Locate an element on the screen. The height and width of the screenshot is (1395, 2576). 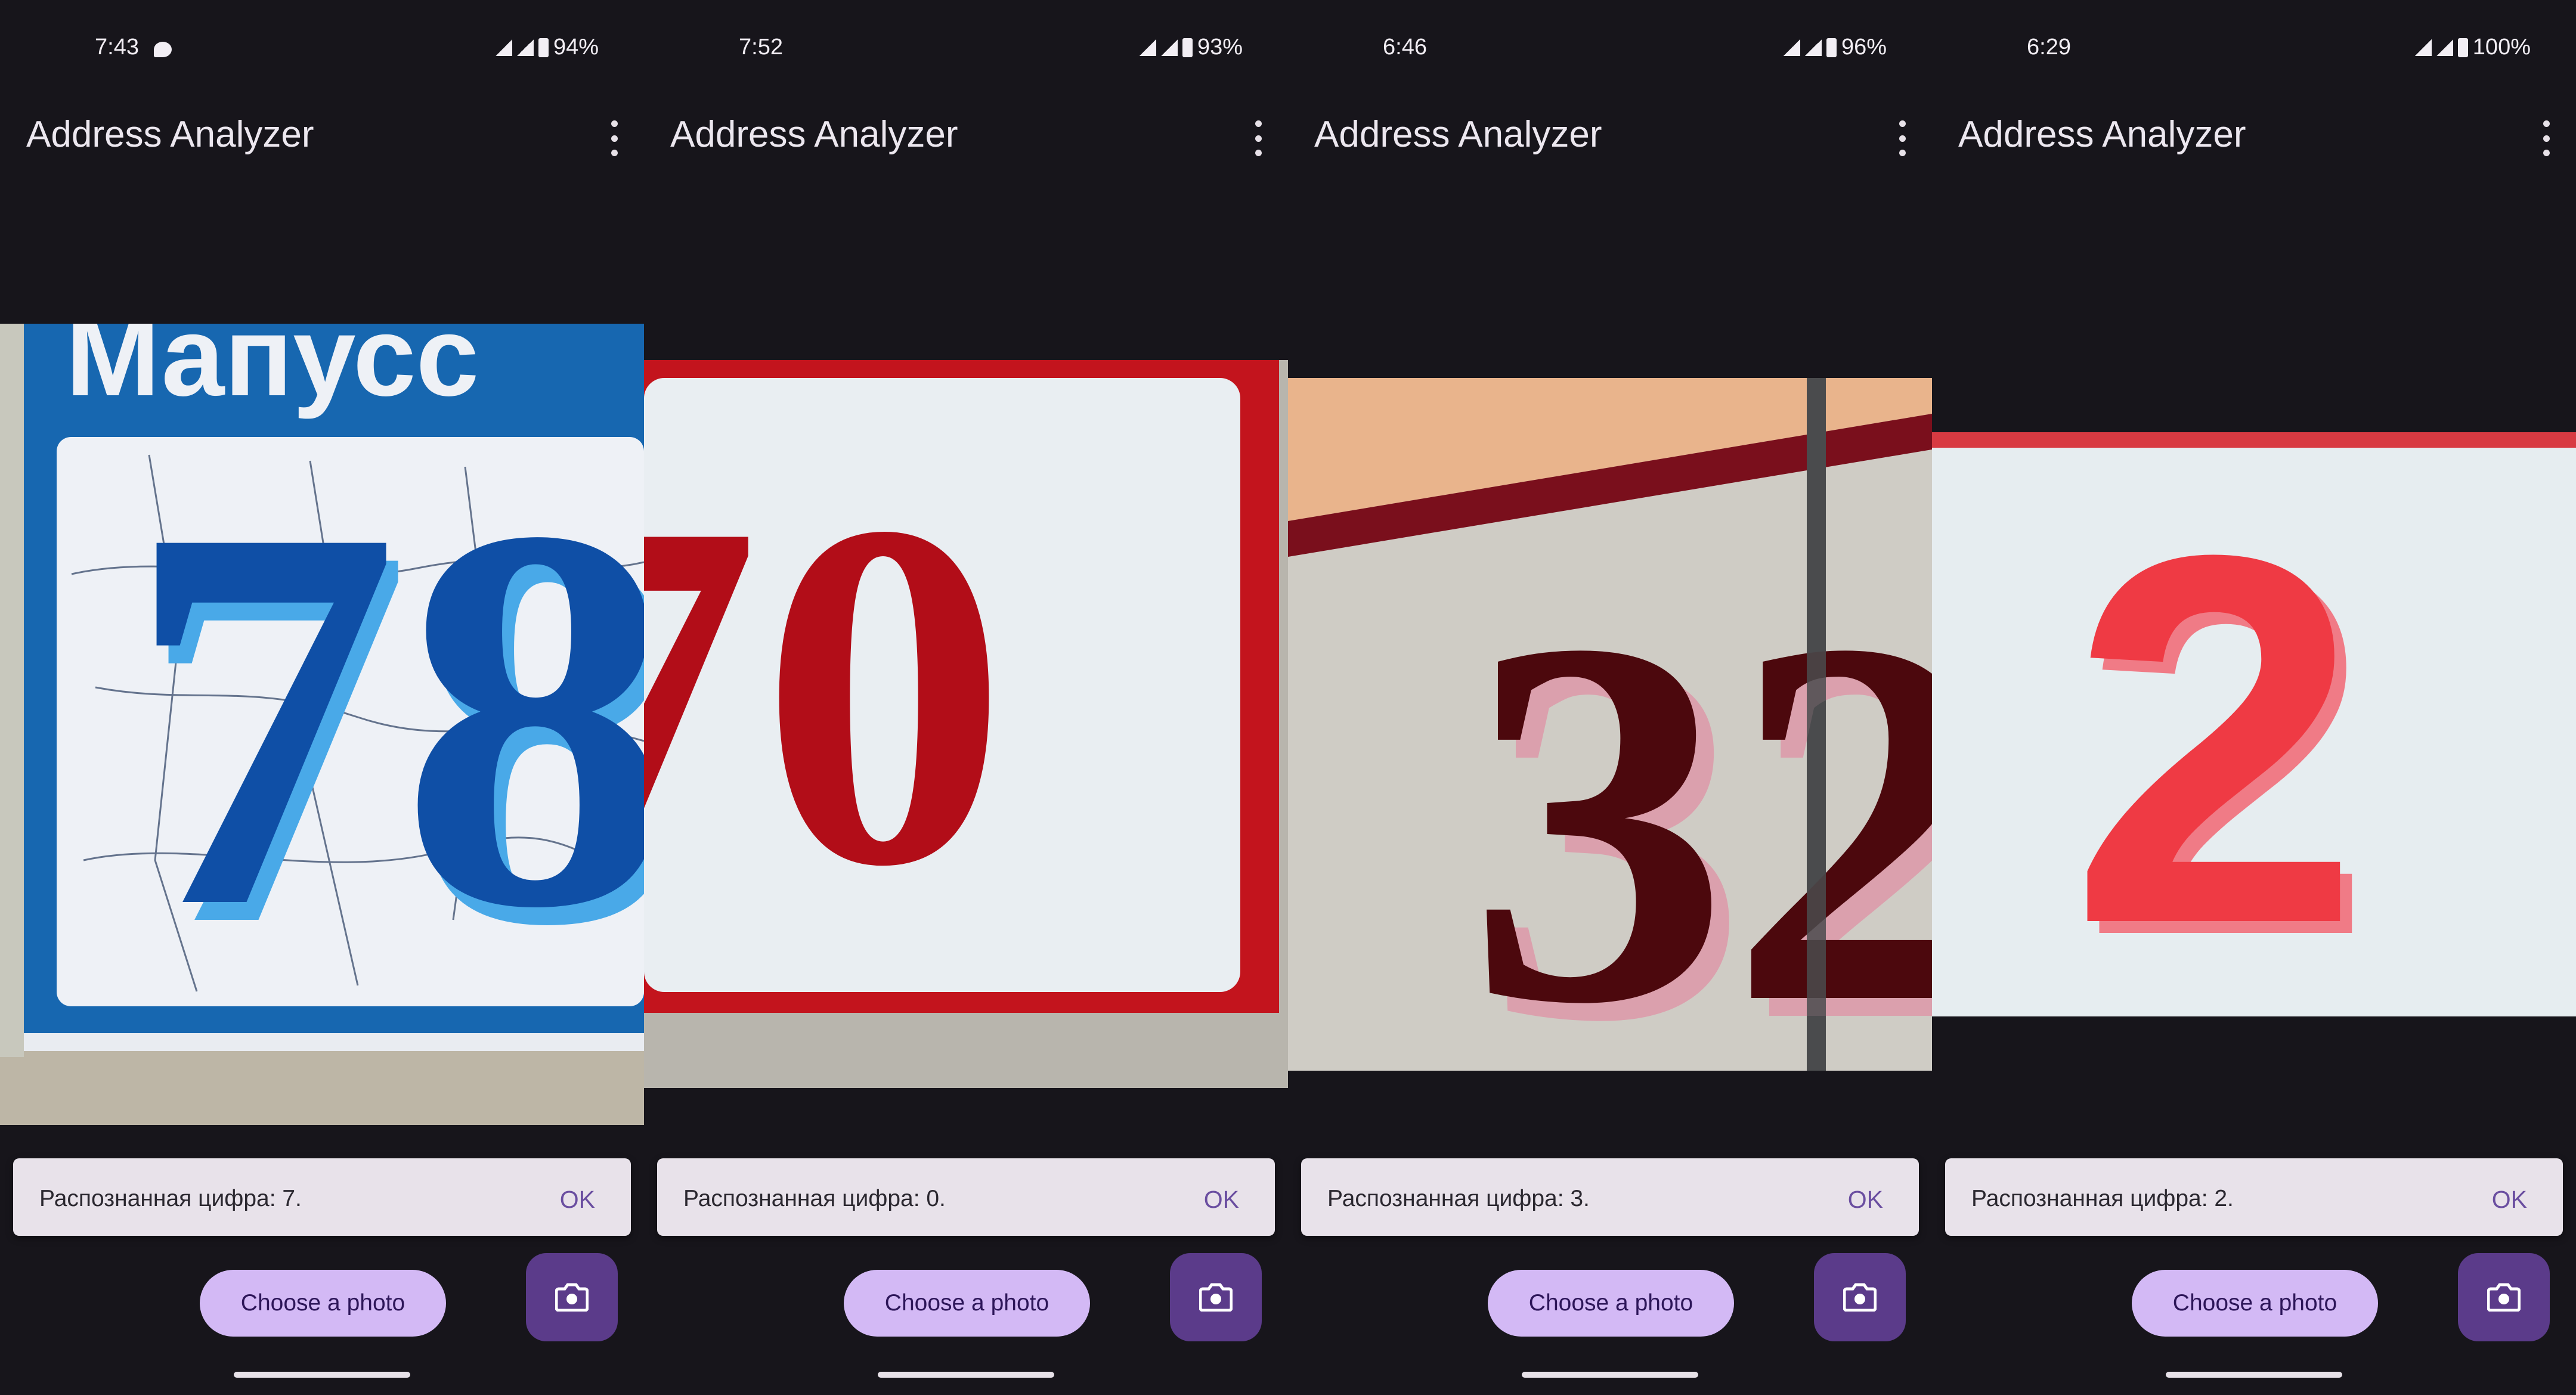
sign-digits: 78 is located at coordinates (384, 717).